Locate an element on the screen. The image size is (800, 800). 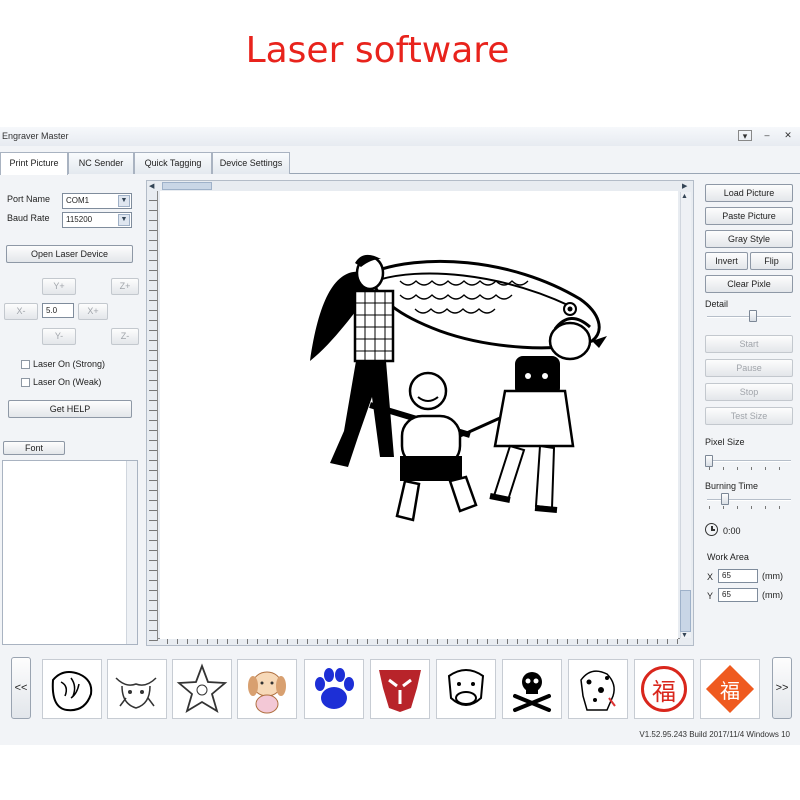
flip-button: Flip is located at coordinates (771, 261).